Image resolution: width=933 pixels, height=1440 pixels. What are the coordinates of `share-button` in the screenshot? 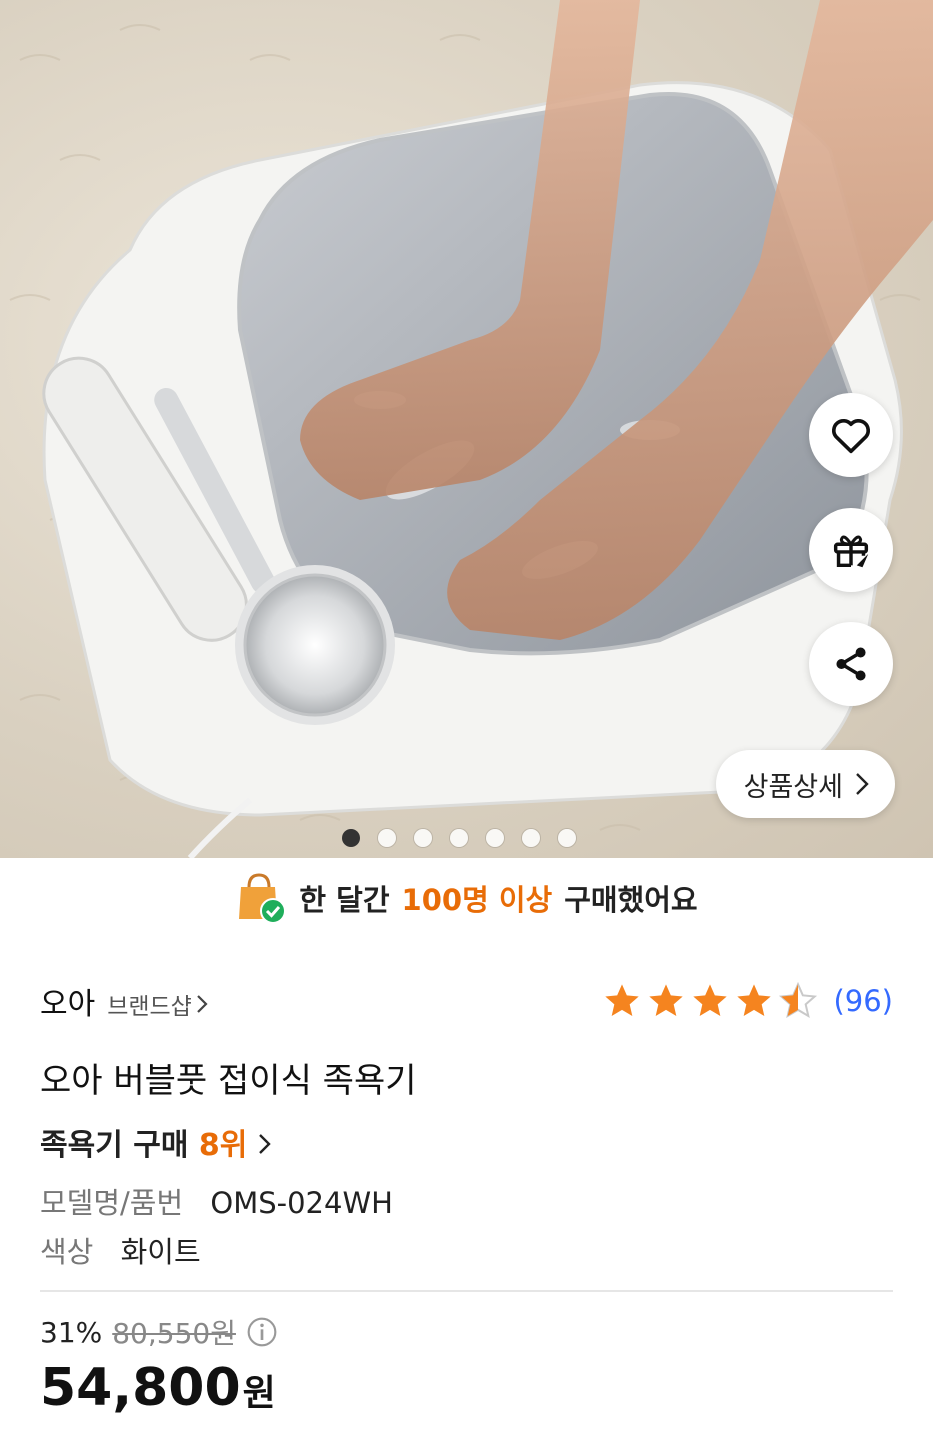 It's located at (851, 664).